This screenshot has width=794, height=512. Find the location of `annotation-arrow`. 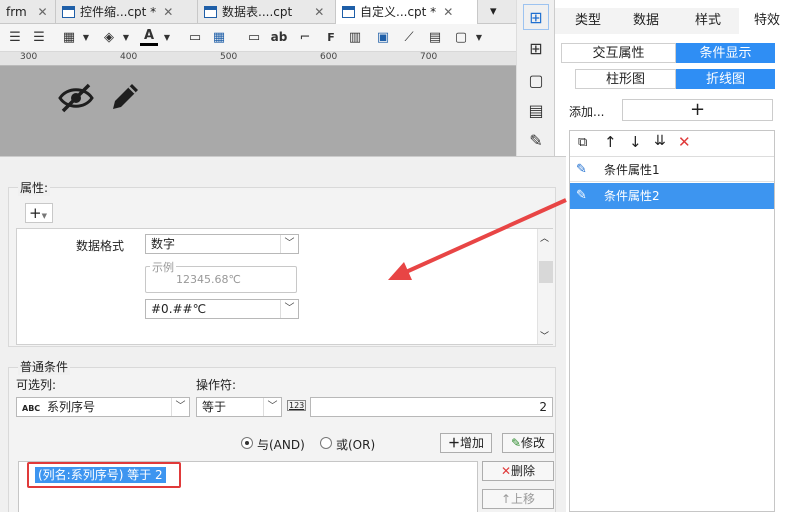

annotation-arrow is located at coordinates (477, 239).